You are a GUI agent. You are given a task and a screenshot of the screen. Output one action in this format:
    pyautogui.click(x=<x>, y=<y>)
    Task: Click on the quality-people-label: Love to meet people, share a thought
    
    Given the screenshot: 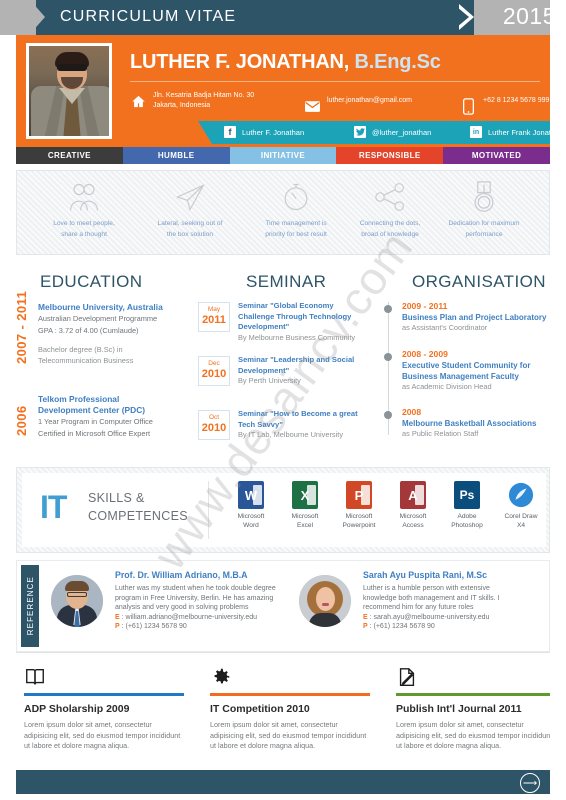 What is the action you would take?
    pyautogui.click(x=84, y=229)
    